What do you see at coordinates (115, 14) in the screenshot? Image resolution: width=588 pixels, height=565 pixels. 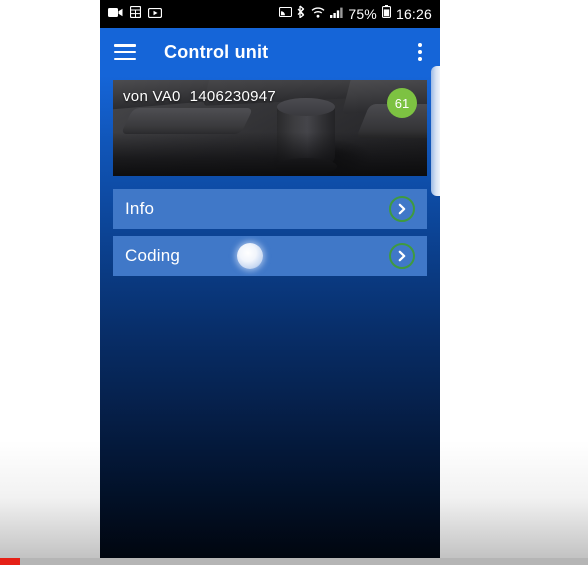 I see `video-camera-icon` at bounding box center [115, 14].